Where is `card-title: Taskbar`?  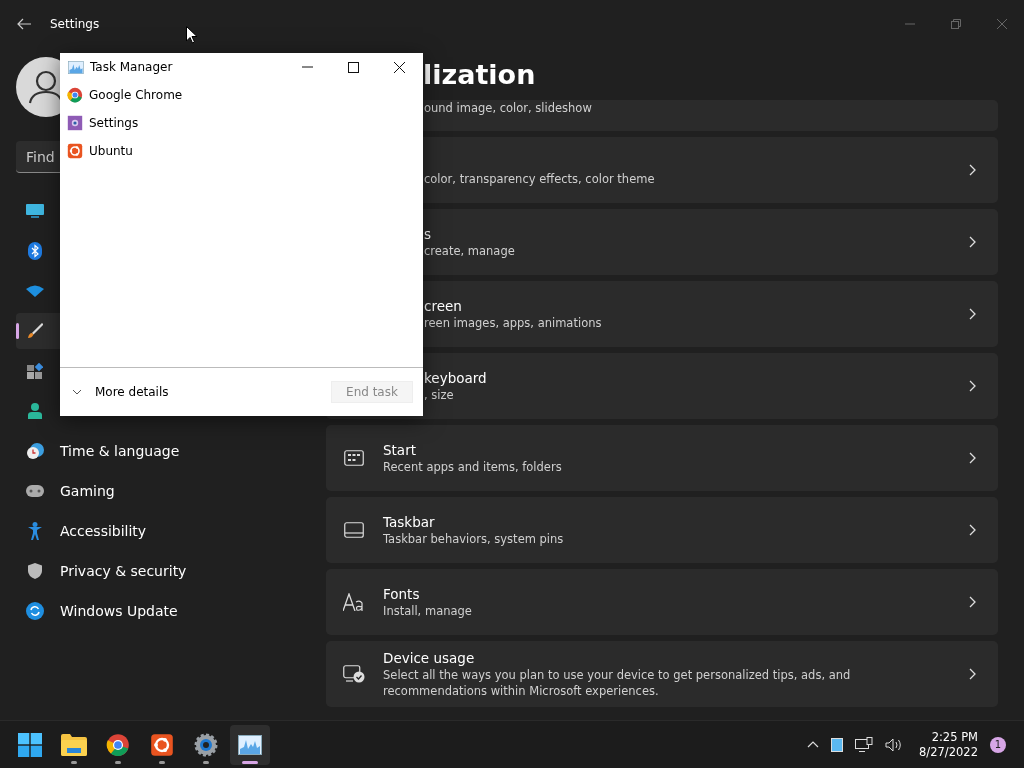 card-title: Taskbar is located at coordinates (409, 522).